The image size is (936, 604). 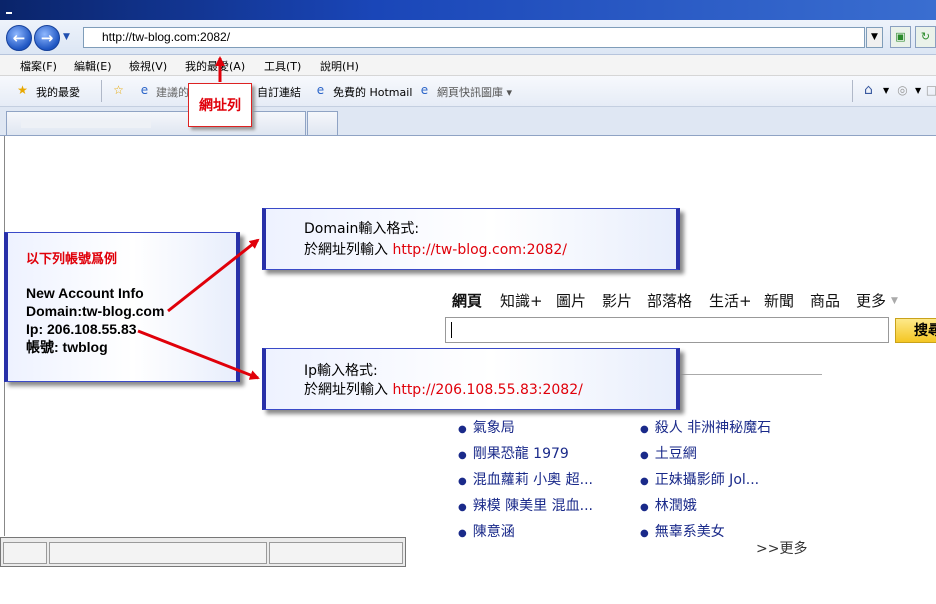 What do you see at coordinates (213, 275) in the screenshot?
I see `arrow-to-domain-box` at bounding box center [213, 275].